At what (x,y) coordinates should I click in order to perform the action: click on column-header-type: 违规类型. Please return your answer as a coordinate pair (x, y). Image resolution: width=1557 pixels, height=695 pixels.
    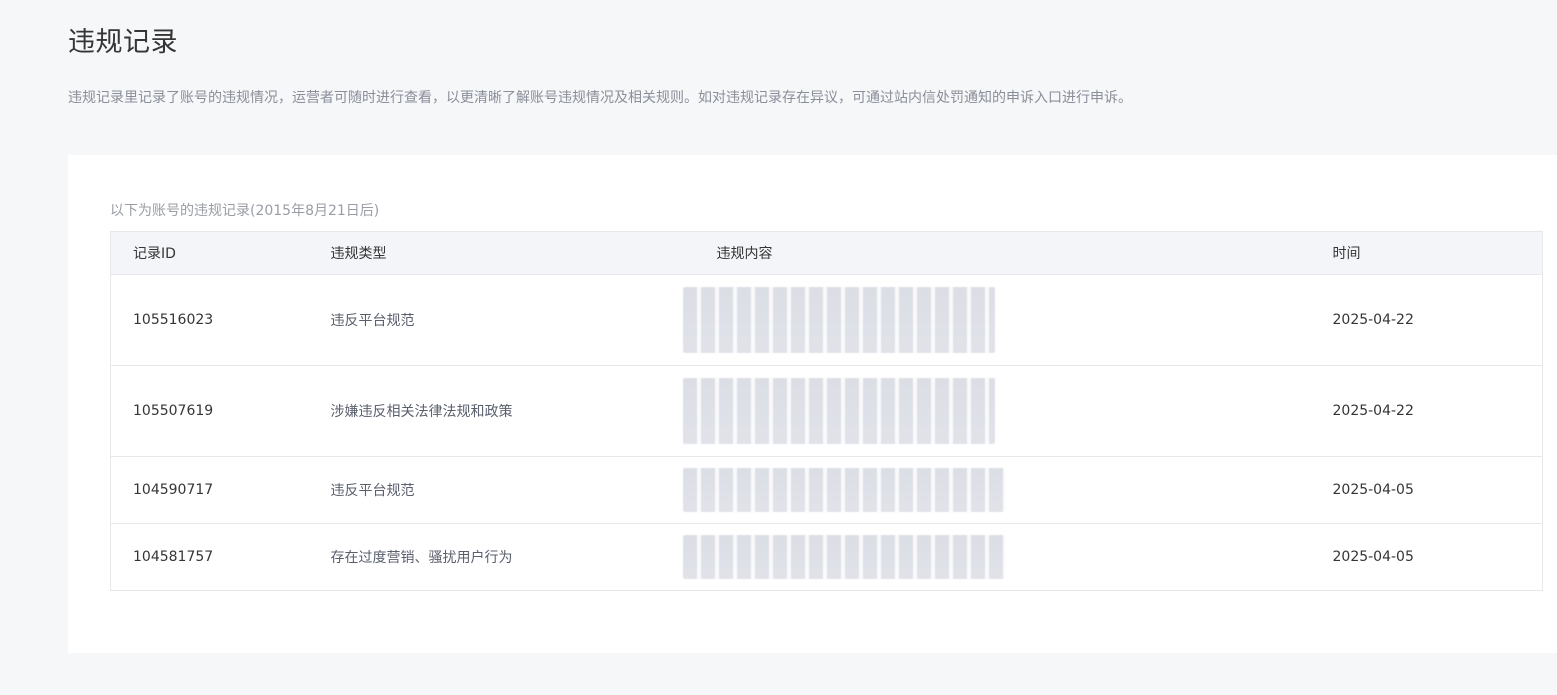
    Looking at the image, I should click on (501, 253).